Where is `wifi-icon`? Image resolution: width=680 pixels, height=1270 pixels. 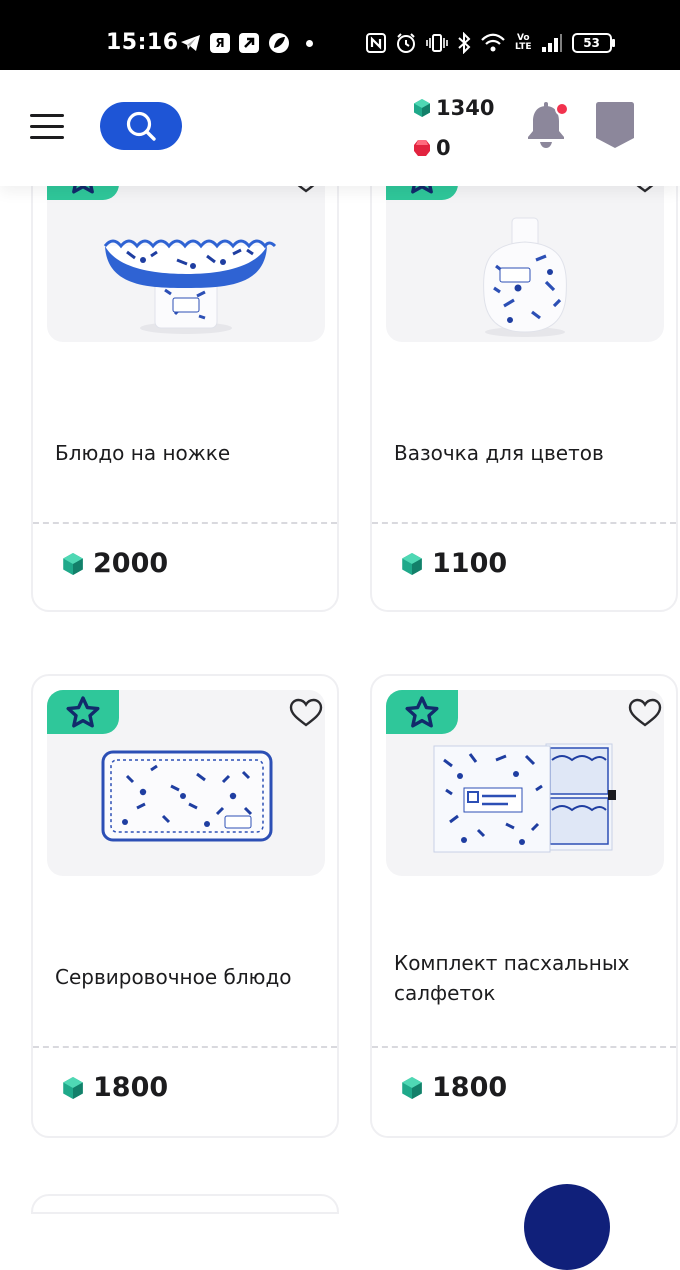 wifi-icon is located at coordinates (493, 43).